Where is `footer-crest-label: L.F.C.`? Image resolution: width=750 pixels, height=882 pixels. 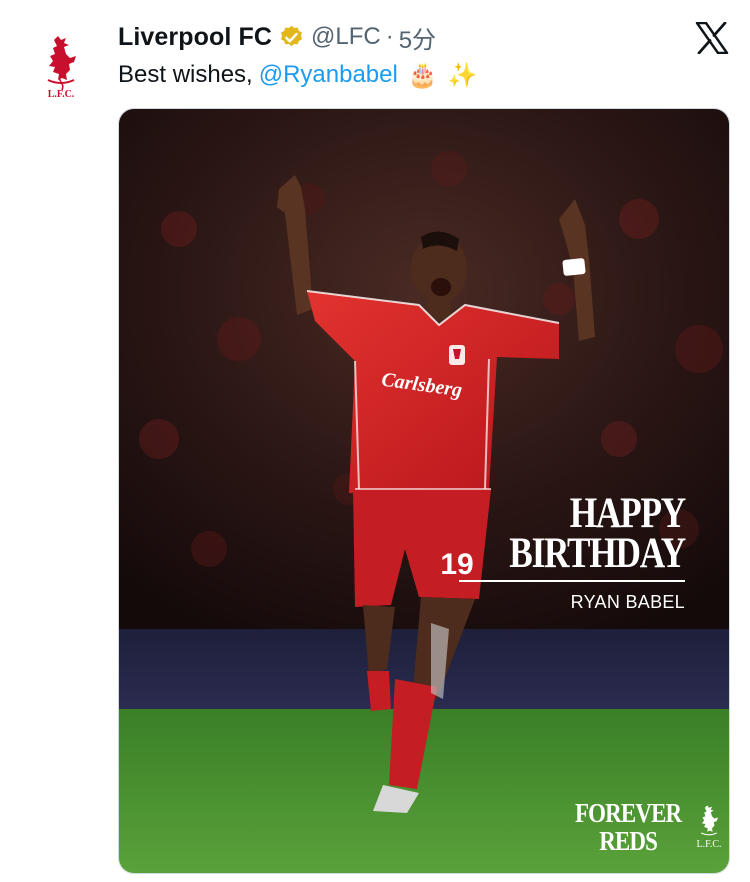
footer-crest-label: L.F.C. is located at coordinates (709, 844).